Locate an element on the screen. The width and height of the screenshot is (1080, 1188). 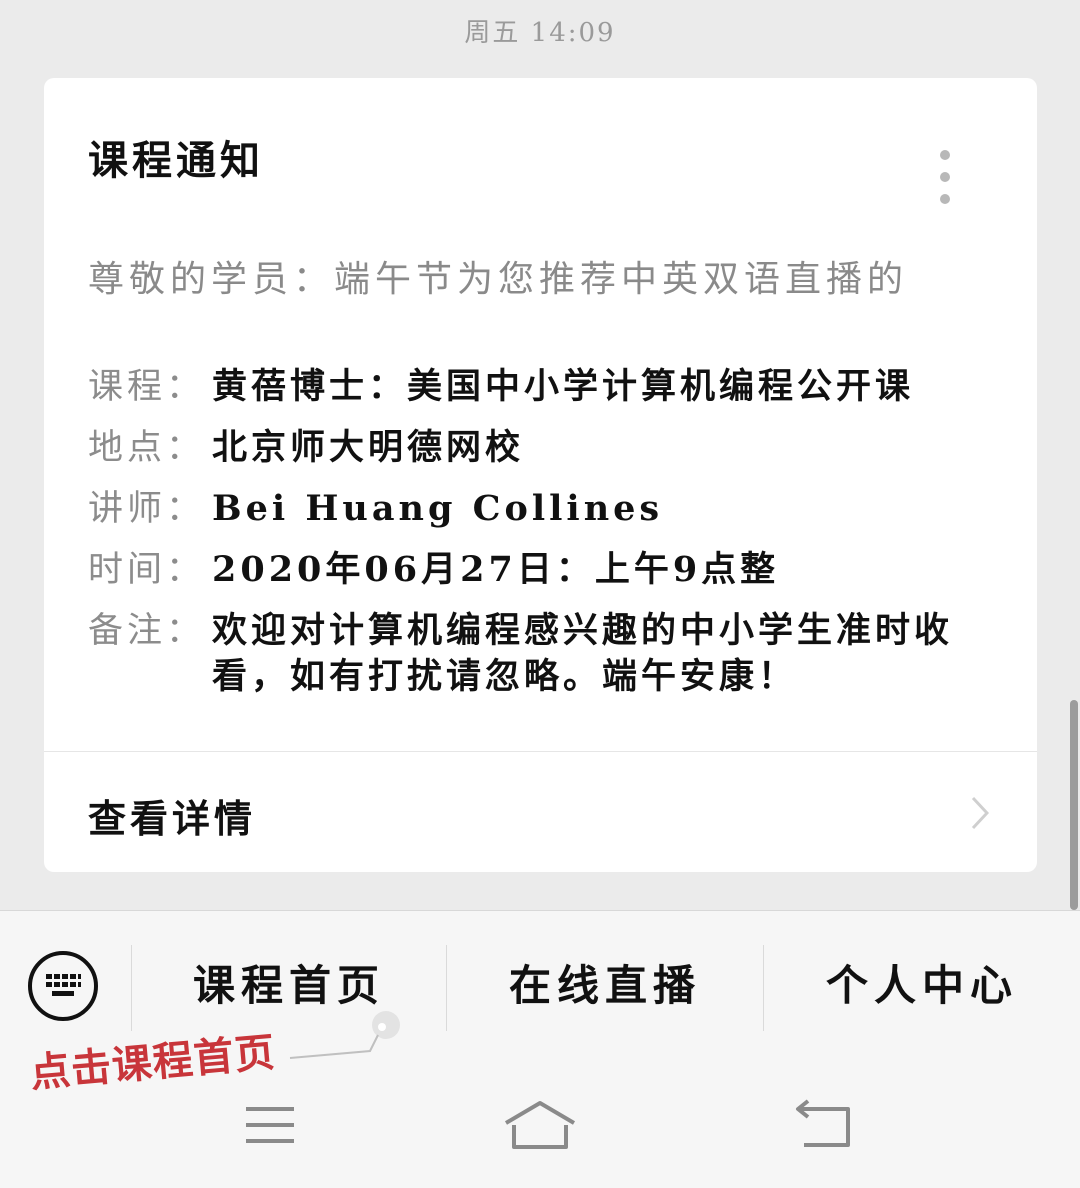
menu-item-live: 在线直播 is located at coordinates (605, 986).